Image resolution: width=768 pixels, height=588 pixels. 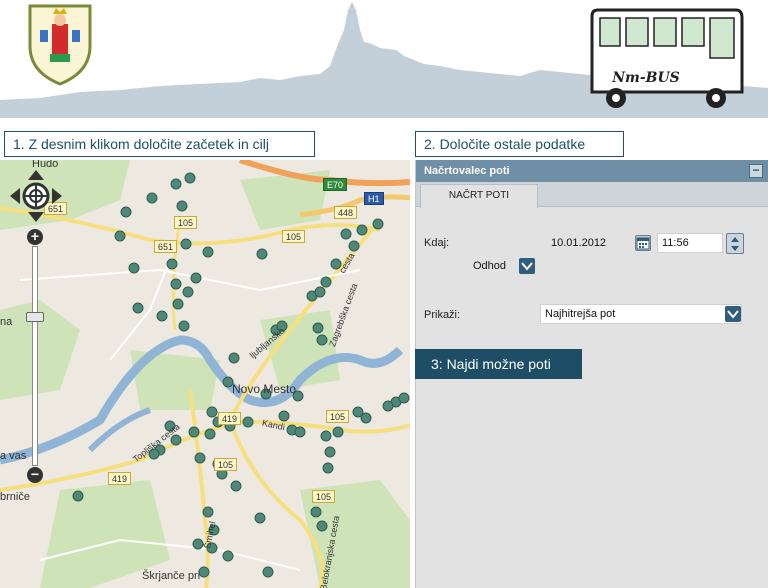 I want to click on zoom-slider-handle, so click(x=35, y=317).